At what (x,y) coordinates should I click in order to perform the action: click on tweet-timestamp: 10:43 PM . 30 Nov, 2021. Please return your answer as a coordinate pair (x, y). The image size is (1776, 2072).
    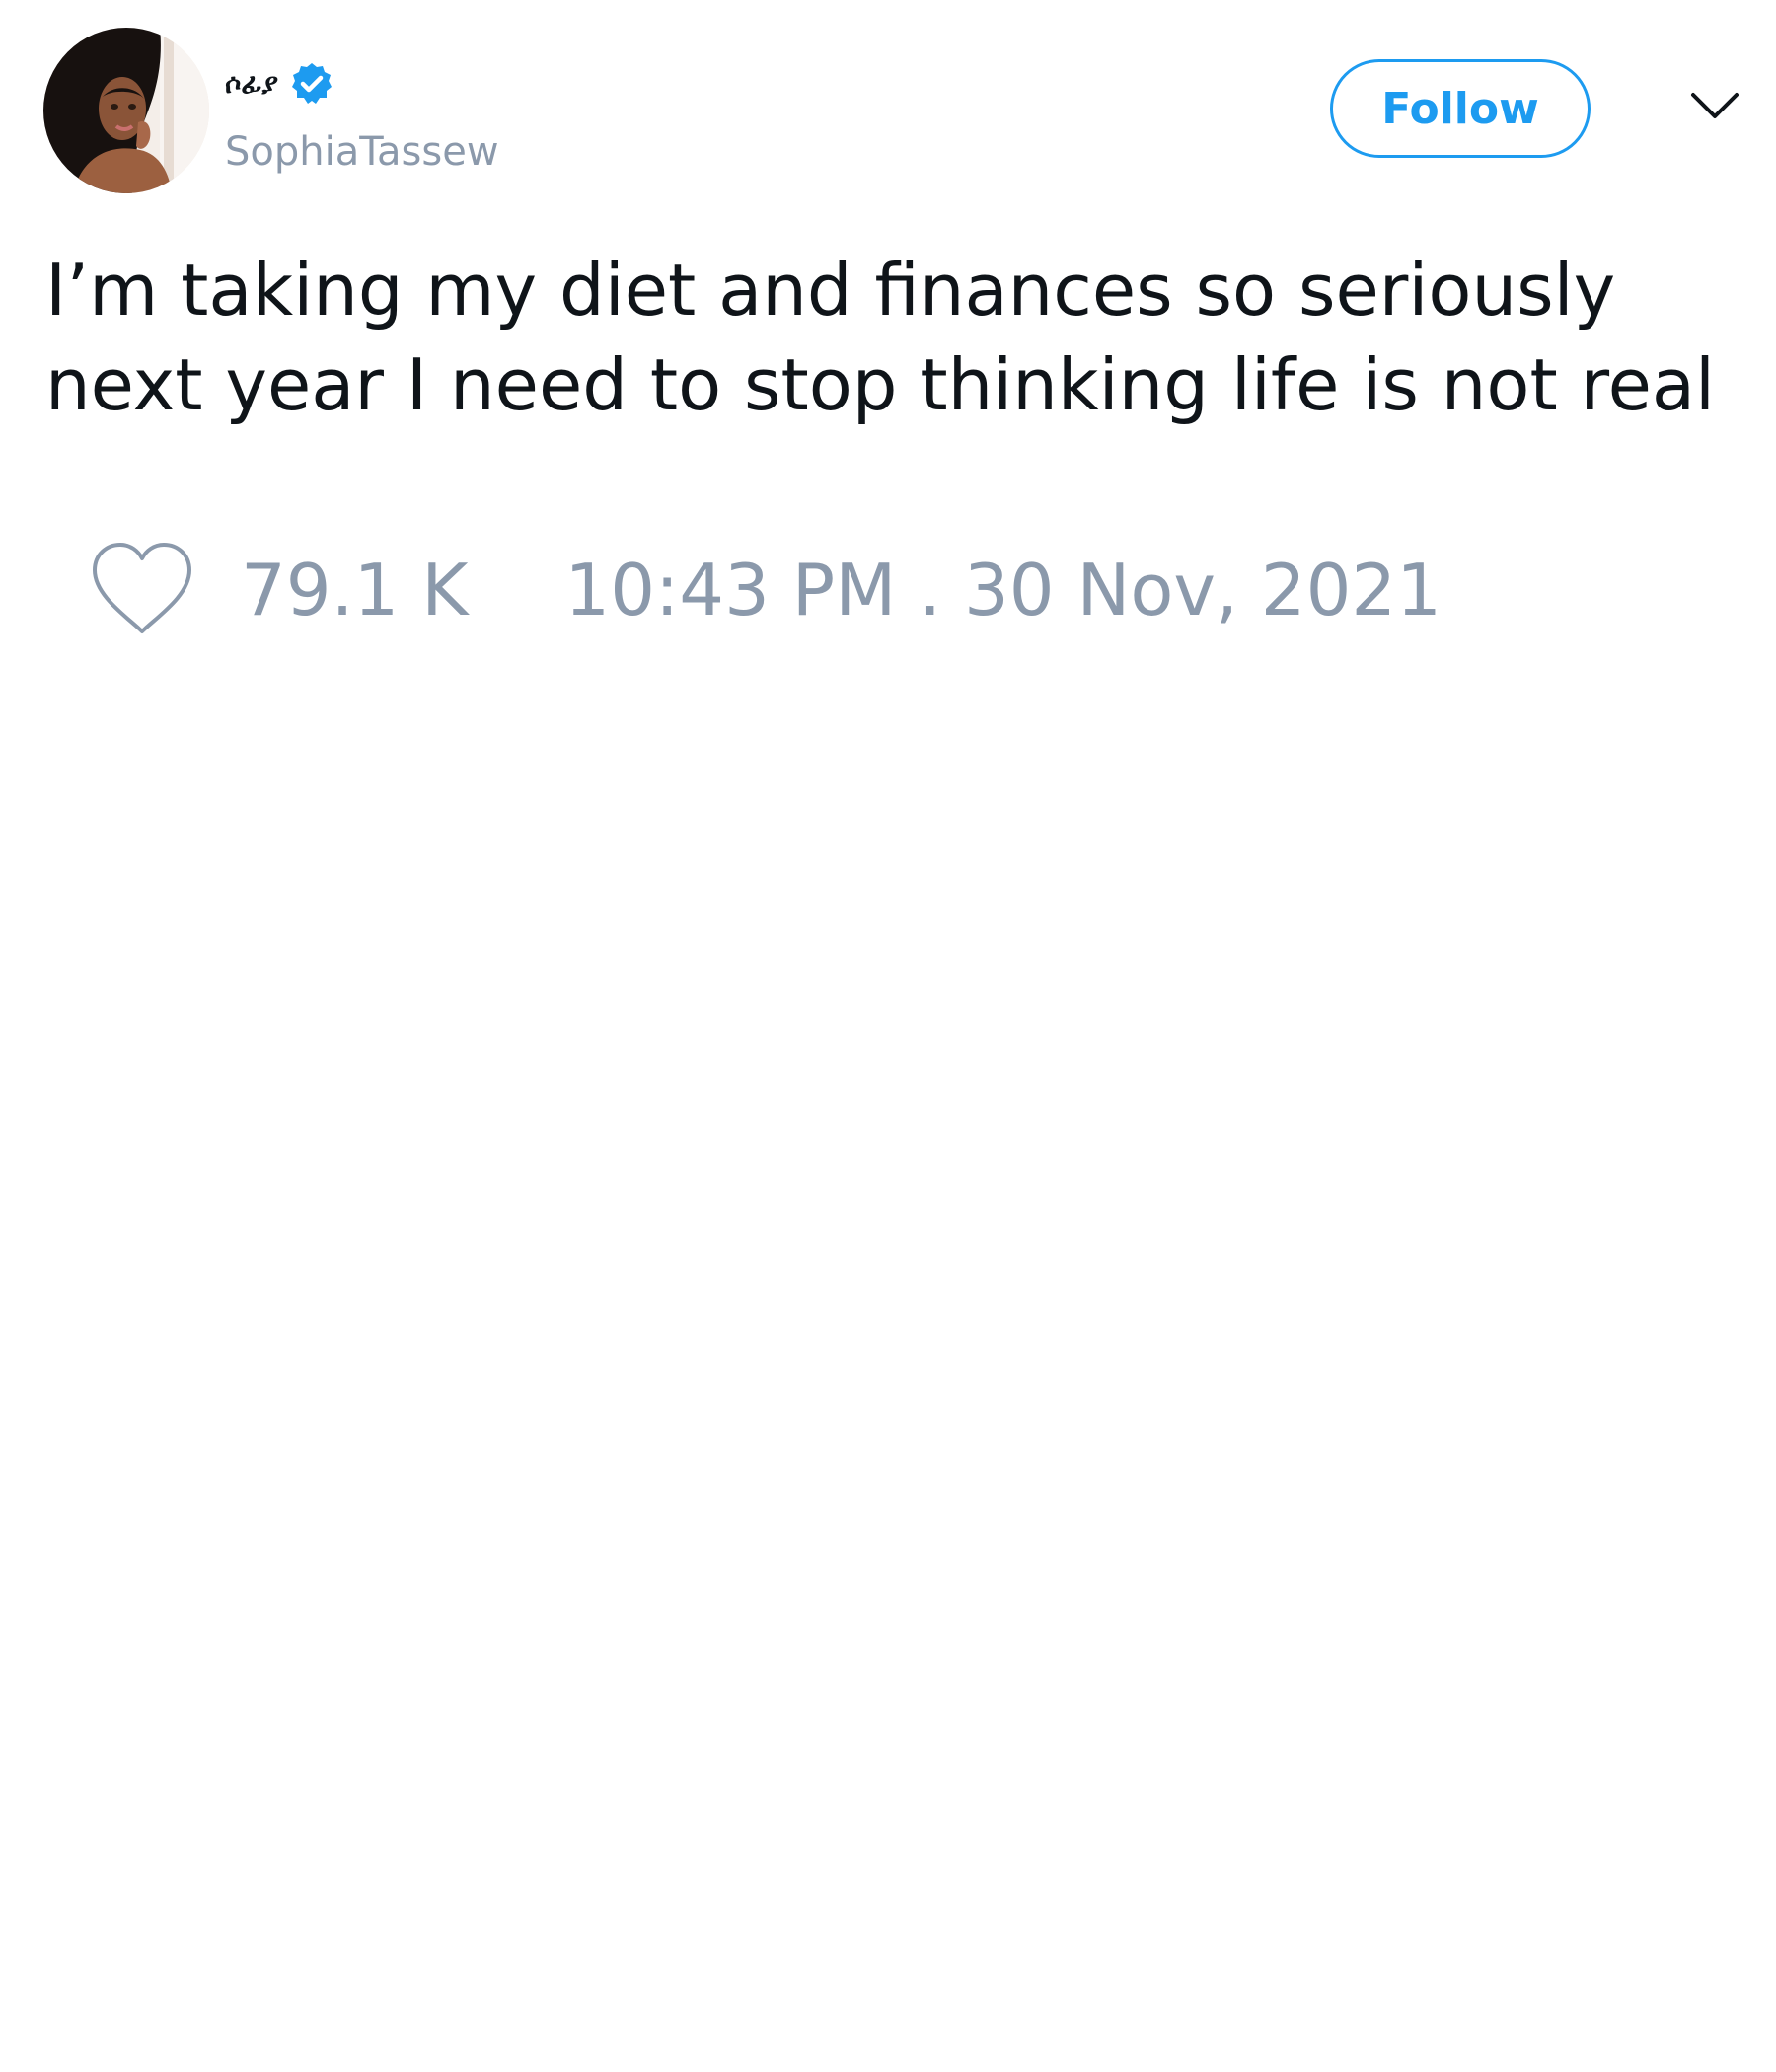
    Looking at the image, I should click on (1003, 590).